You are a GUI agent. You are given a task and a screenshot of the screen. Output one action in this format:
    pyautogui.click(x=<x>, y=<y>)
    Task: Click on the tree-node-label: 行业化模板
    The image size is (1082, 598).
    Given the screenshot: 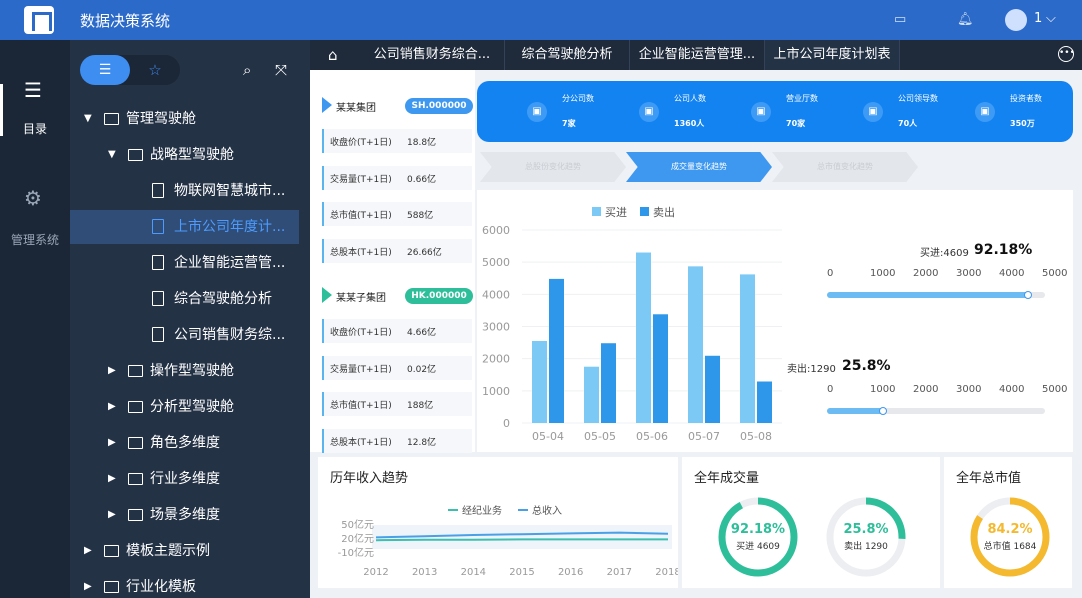 What is the action you would take?
    pyautogui.click(x=161, y=587)
    